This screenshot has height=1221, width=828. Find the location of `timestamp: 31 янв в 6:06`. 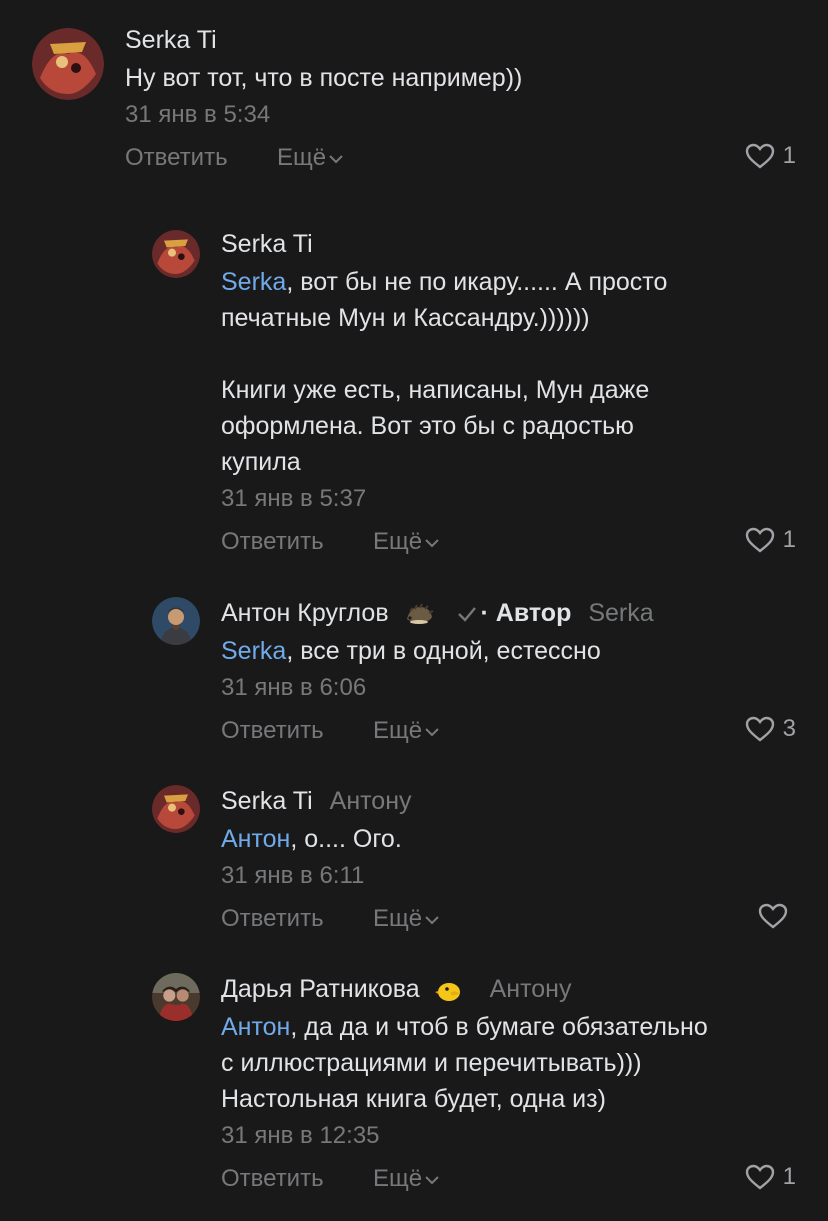

timestamp: 31 янв в 6:06 is located at coordinates (512, 688).